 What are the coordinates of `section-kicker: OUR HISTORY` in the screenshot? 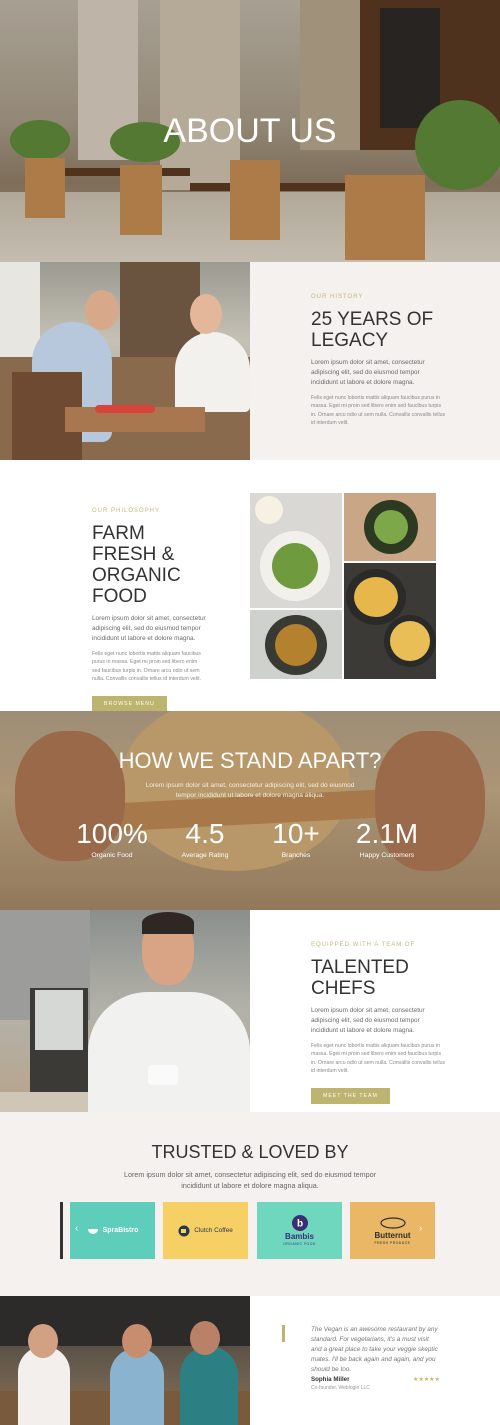 It's located at (337, 297).